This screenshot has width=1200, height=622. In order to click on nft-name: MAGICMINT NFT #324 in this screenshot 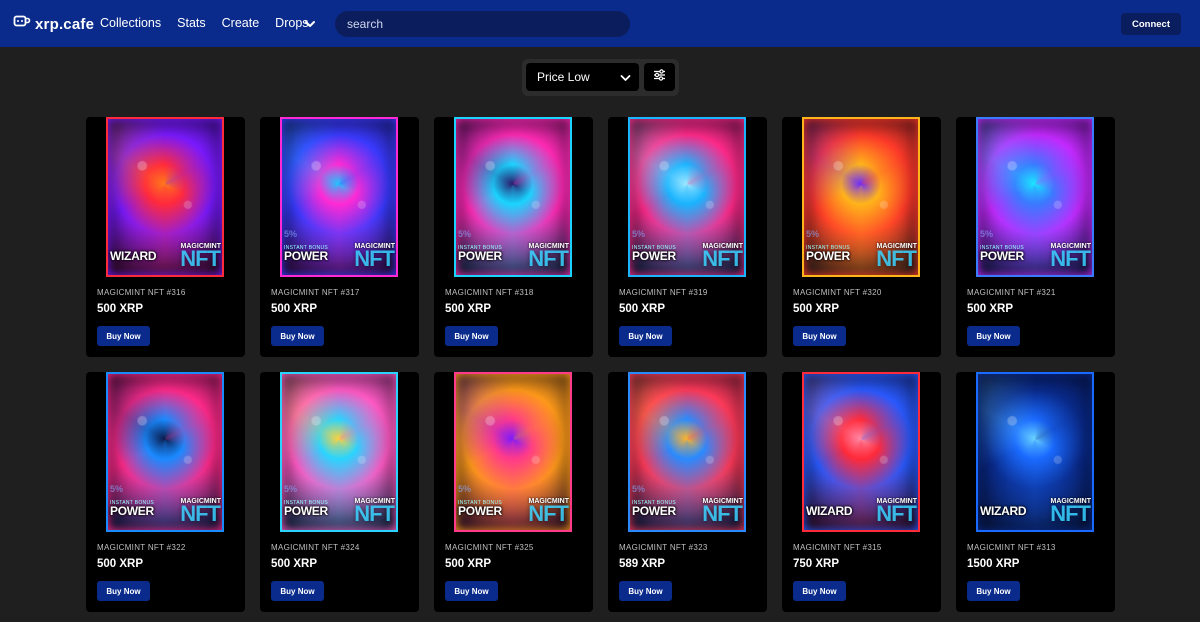, I will do `click(315, 547)`.